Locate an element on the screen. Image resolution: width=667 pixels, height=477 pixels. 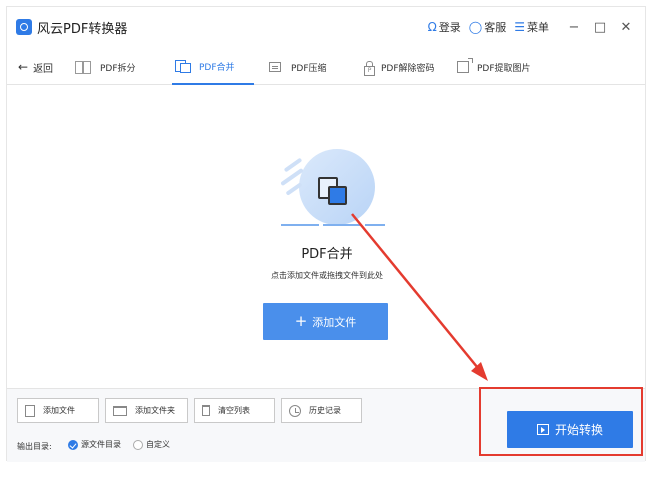
drop-area-hint: 点击添加文件或拖拽文件到此处 is located at coordinates (327, 275).